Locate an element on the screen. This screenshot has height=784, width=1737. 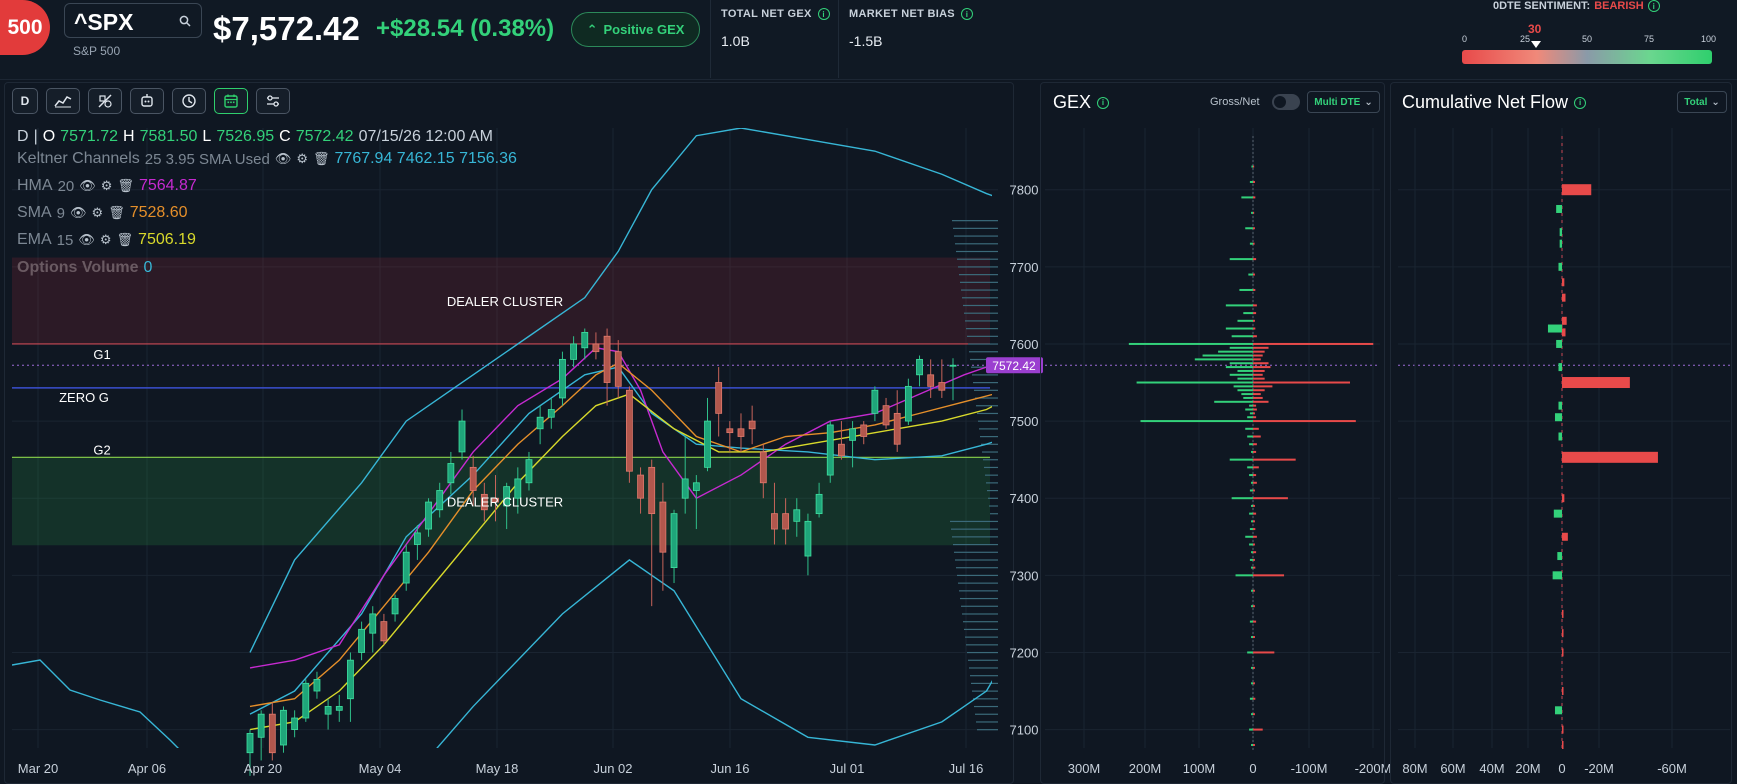
ema-legend: EMA 15 👁 ⚙ 🗑 7506.19 is located at coordinates (106, 240).